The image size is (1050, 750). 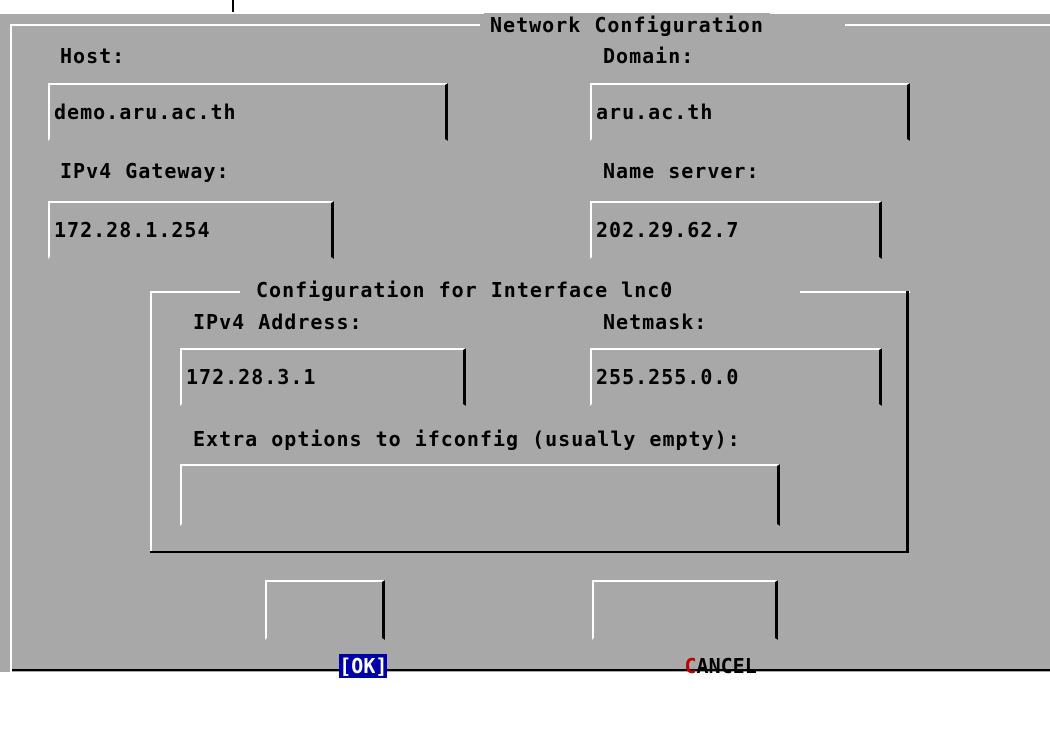 What do you see at coordinates (668, 377) in the screenshot?
I see `netmask-value: 255.255.0.0` at bounding box center [668, 377].